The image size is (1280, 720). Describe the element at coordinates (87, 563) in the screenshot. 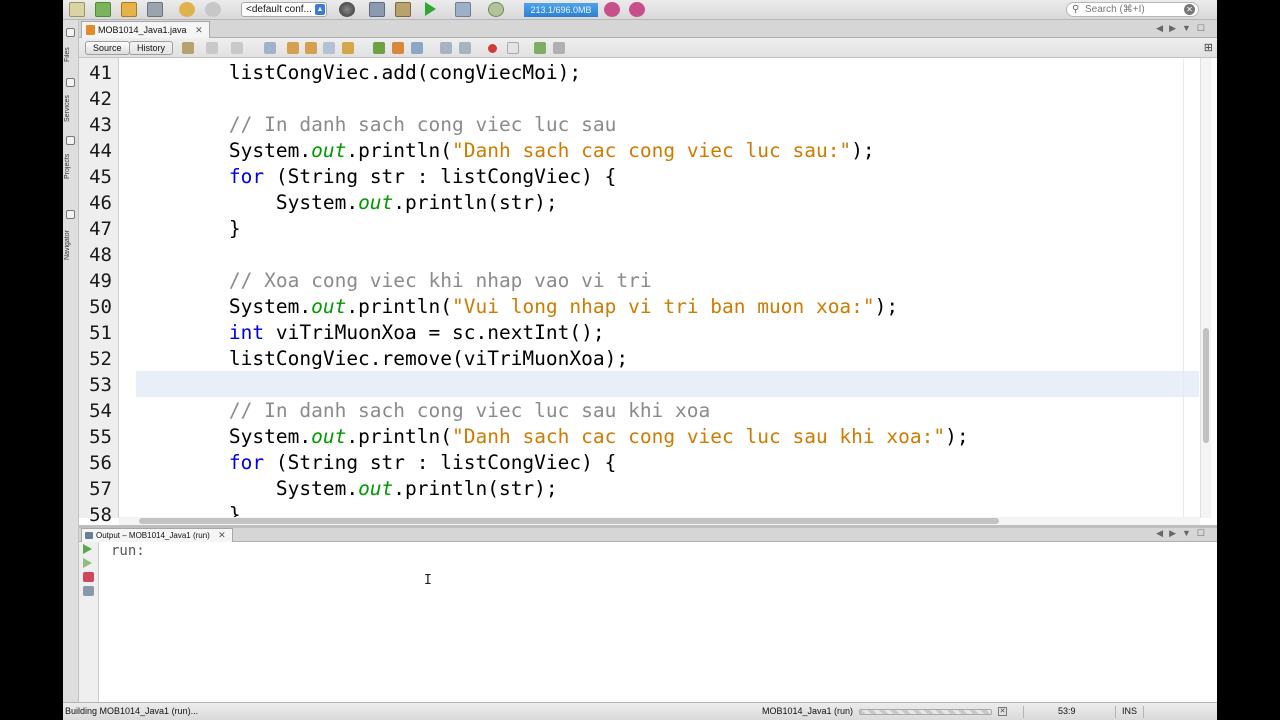

I see `rerun-with-args-icon` at that location.